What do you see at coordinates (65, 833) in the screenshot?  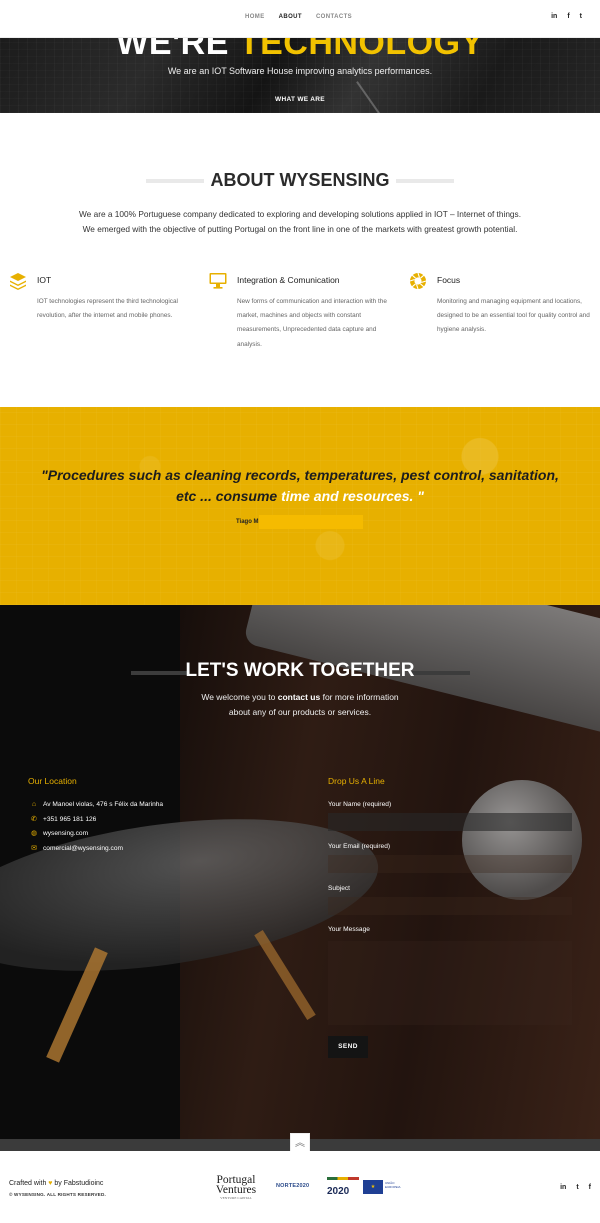 I see `website-link: wysensing.com` at bounding box center [65, 833].